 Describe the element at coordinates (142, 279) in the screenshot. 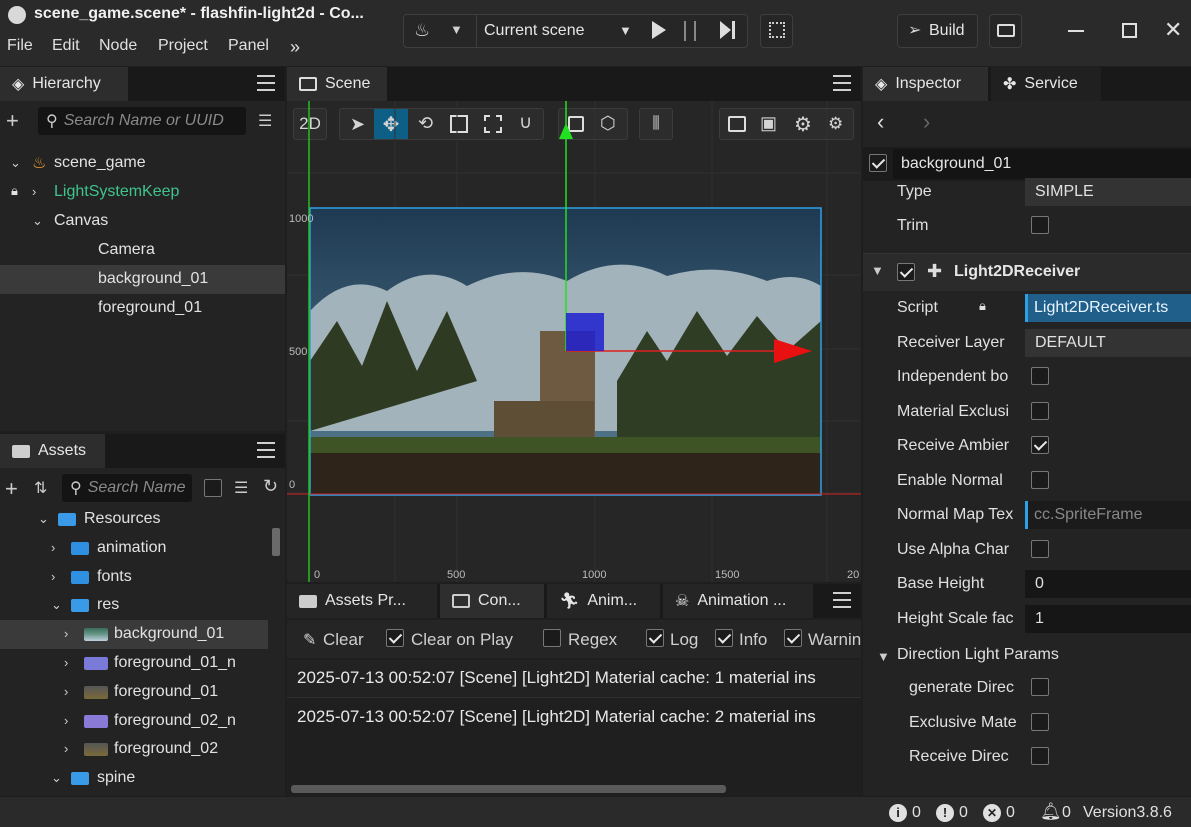

I see `hierarchy-node: background_01` at that location.